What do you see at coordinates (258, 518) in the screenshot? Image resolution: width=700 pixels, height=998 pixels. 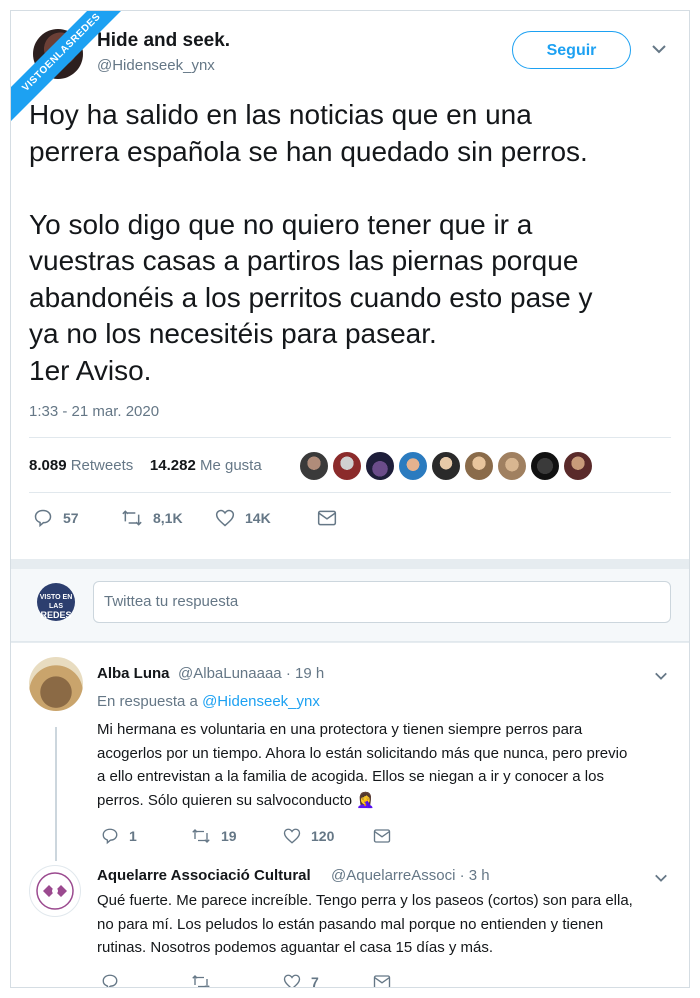 I see `like-count: 14K` at bounding box center [258, 518].